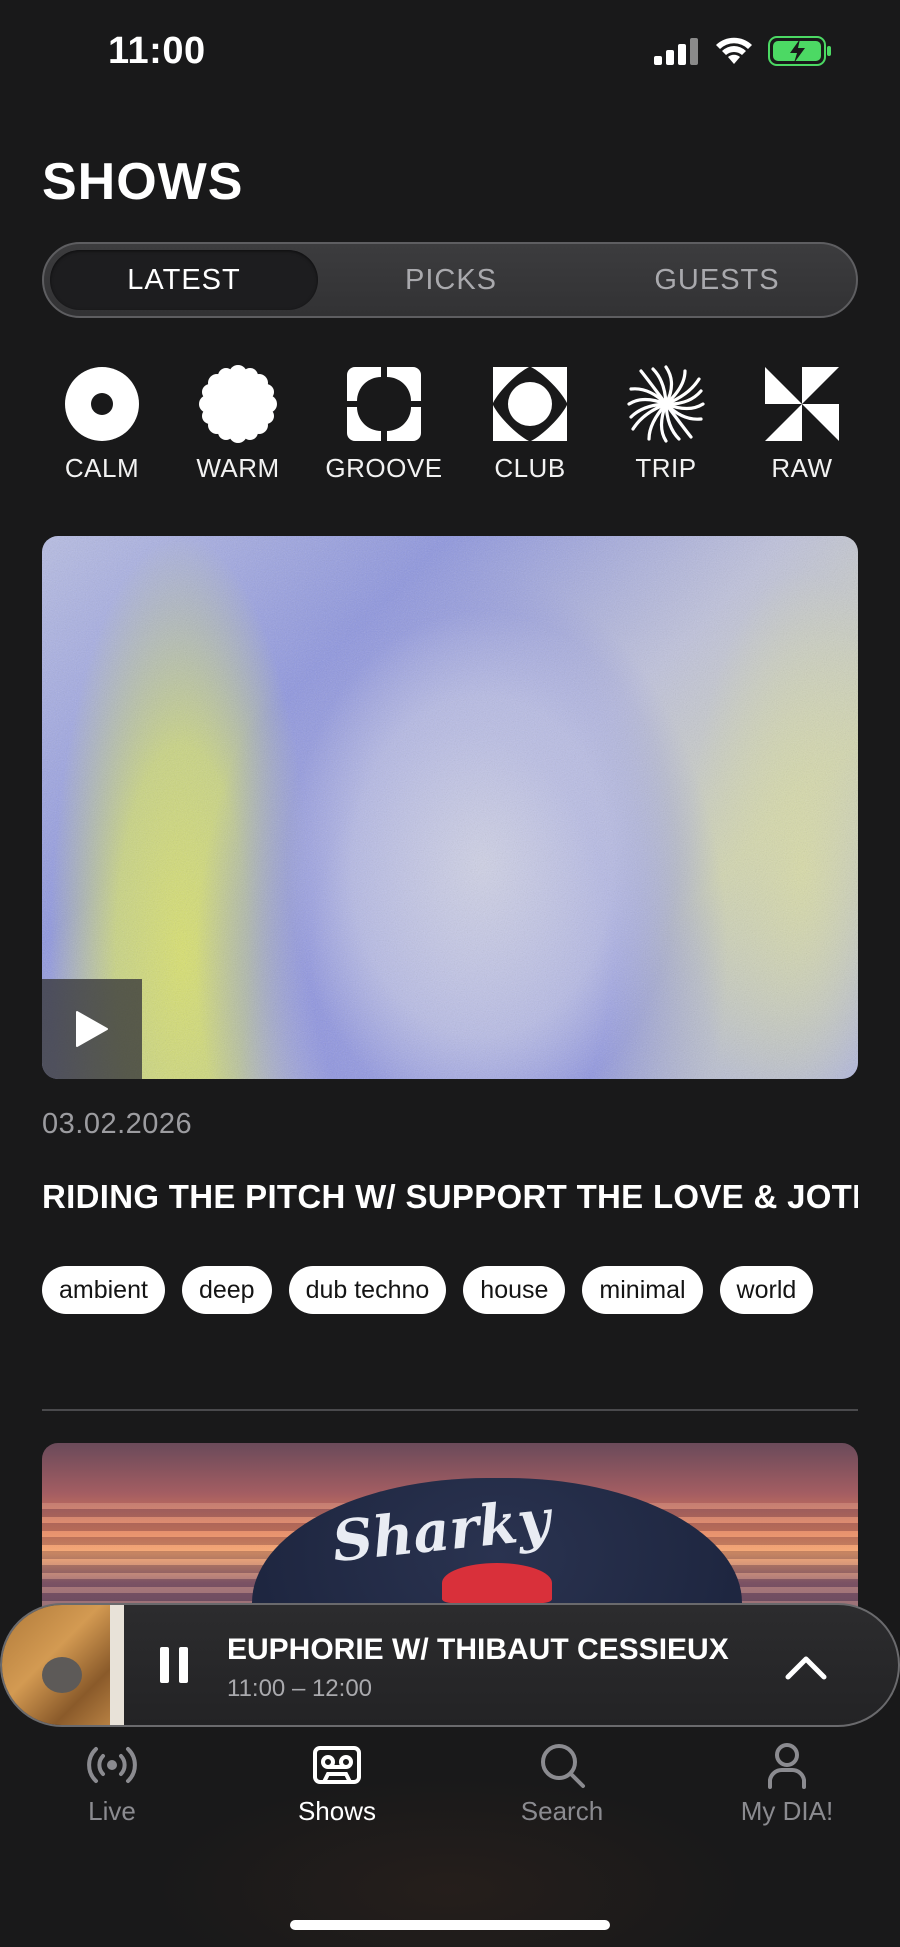  What do you see at coordinates (530, 468) in the screenshot?
I see `mood-label: CLUB` at bounding box center [530, 468].